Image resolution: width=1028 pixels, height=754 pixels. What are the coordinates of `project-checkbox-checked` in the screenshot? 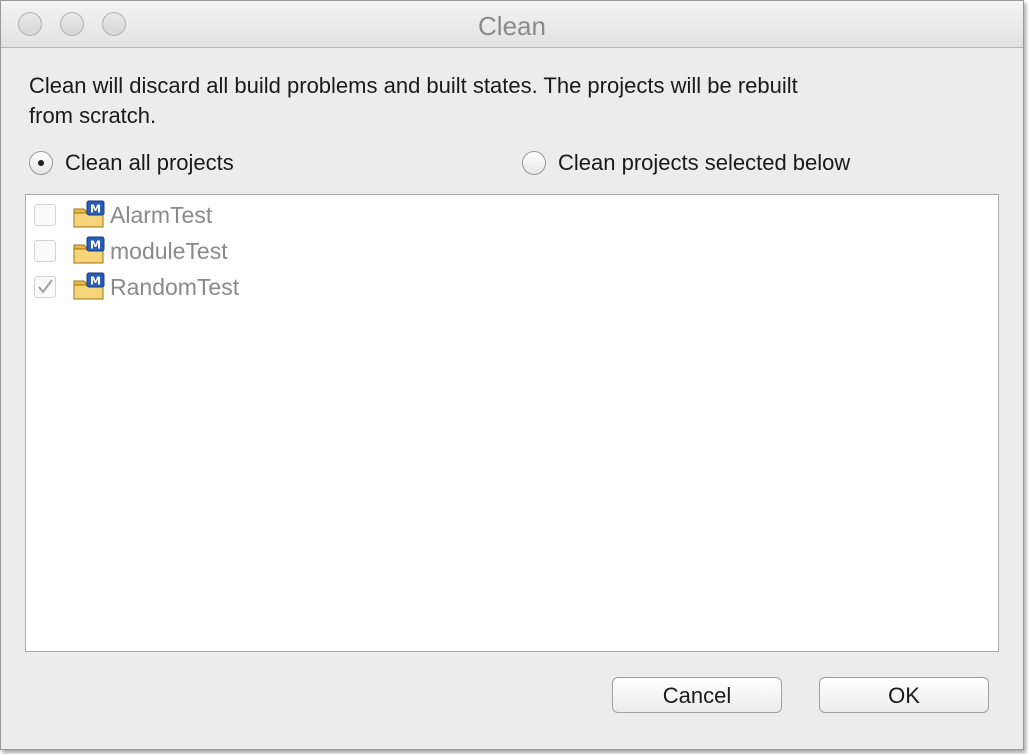 It's located at (45, 287).